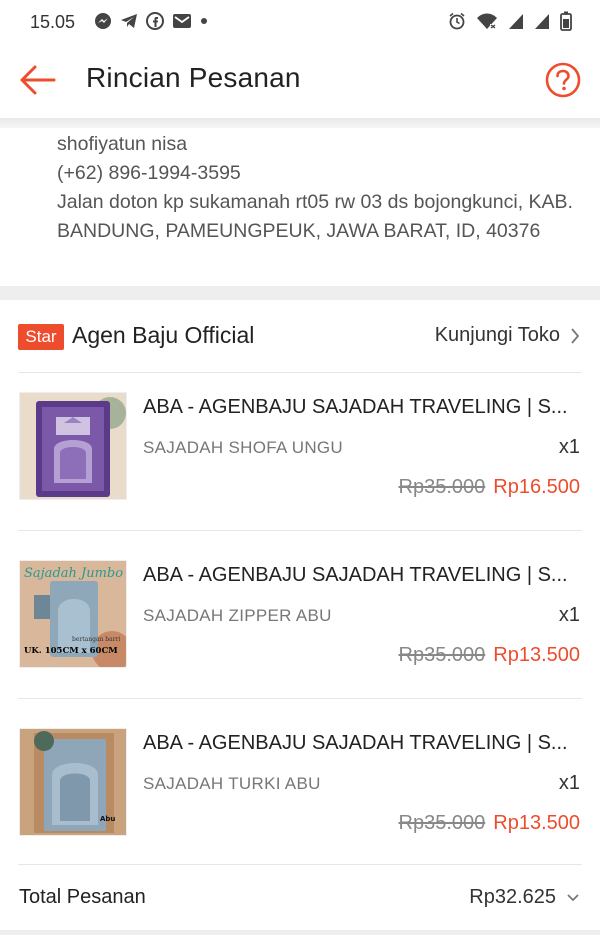 The image size is (600, 935). I want to click on recipient-name: shofiyatun nisa, so click(122, 144).